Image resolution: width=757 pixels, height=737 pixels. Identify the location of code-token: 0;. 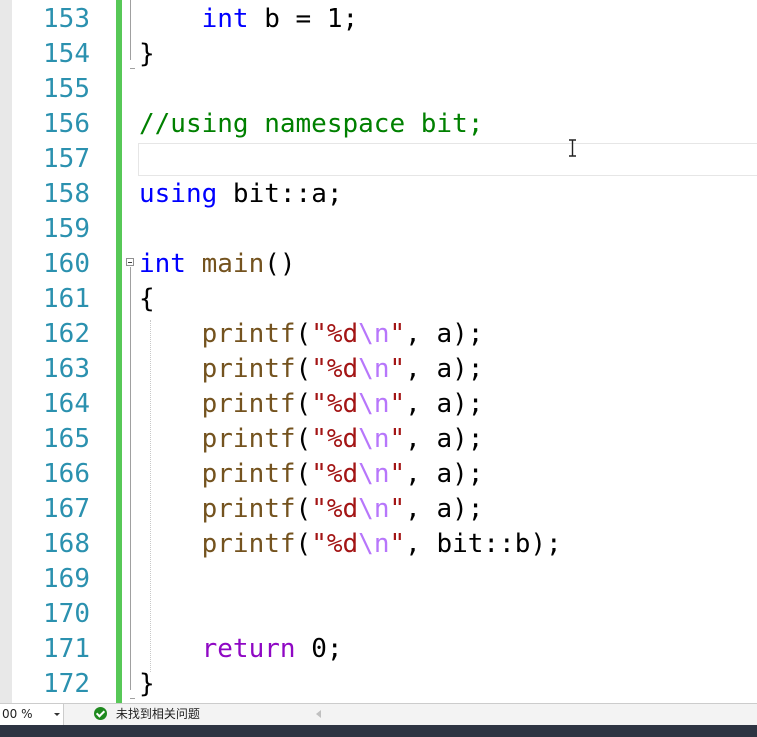
(319, 649).